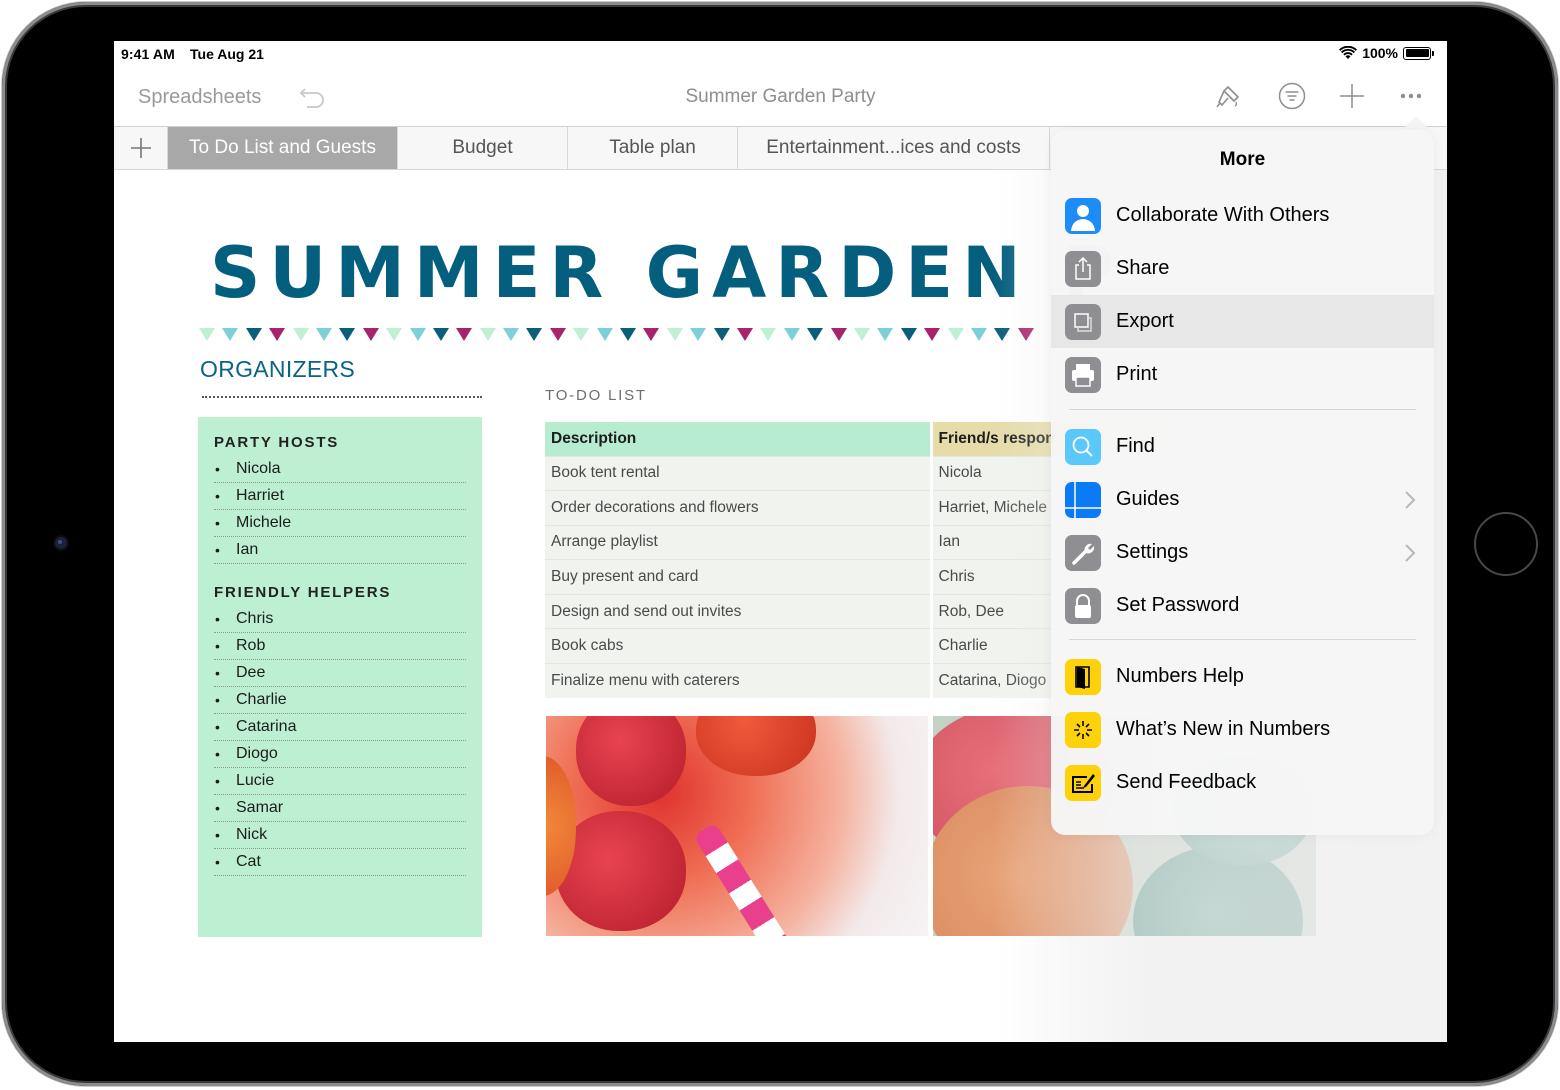 The width and height of the screenshot is (1560, 1090). What do you see at coordinates (283, 148) in the screenshot?
I see `tab-to-do-list-and-guests: To Do List and Guests` at bounding box center [283, 148].